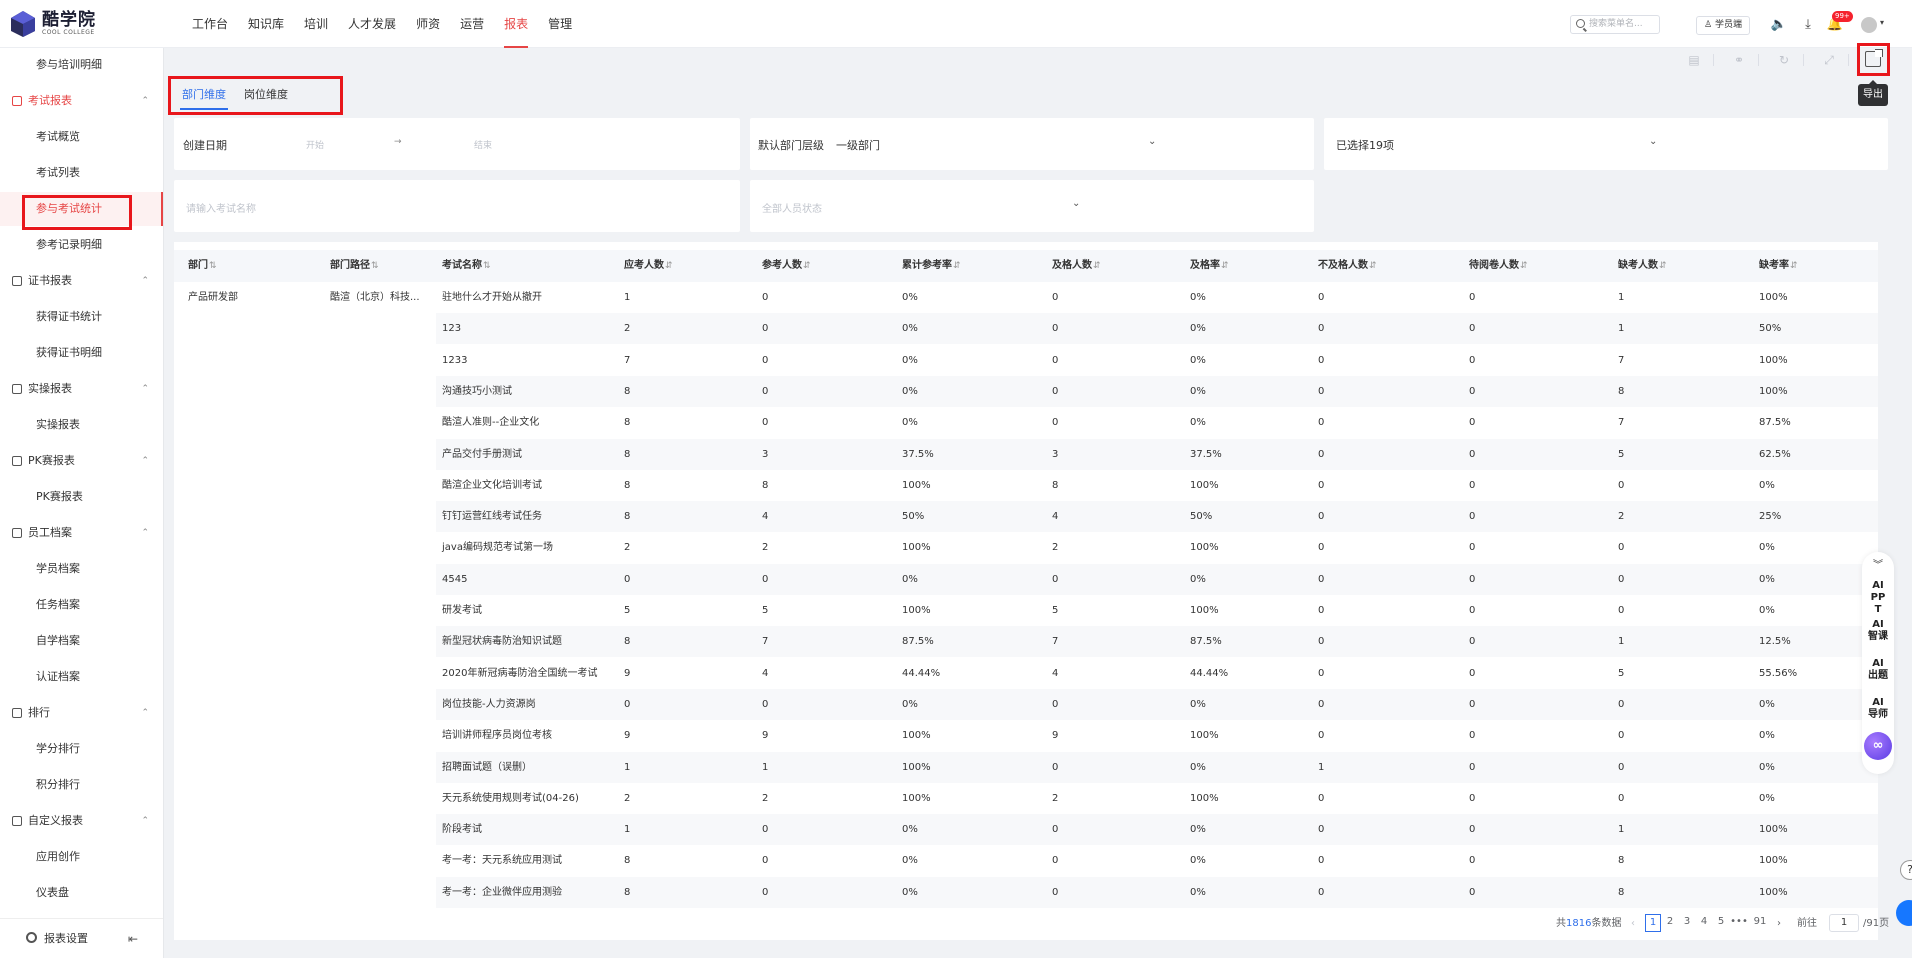 This screenshot has width=1912, height=958. I want to click on nav-item-0: 工作台, so click(210, 24).